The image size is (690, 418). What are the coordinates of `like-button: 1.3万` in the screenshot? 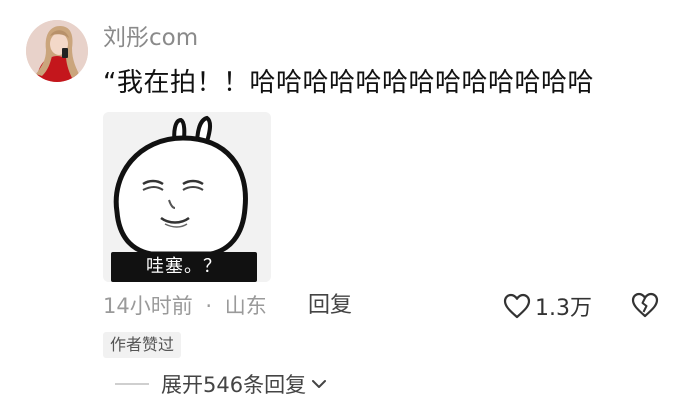 It's located at (547, 306).